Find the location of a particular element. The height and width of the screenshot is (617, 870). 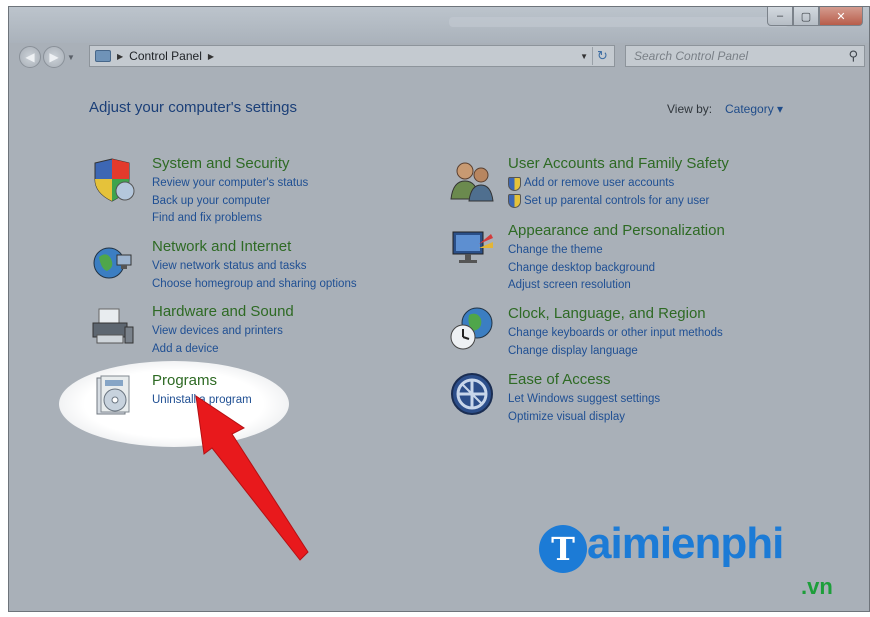

annotation-arrow-icon is located at coordinates (252, 477).